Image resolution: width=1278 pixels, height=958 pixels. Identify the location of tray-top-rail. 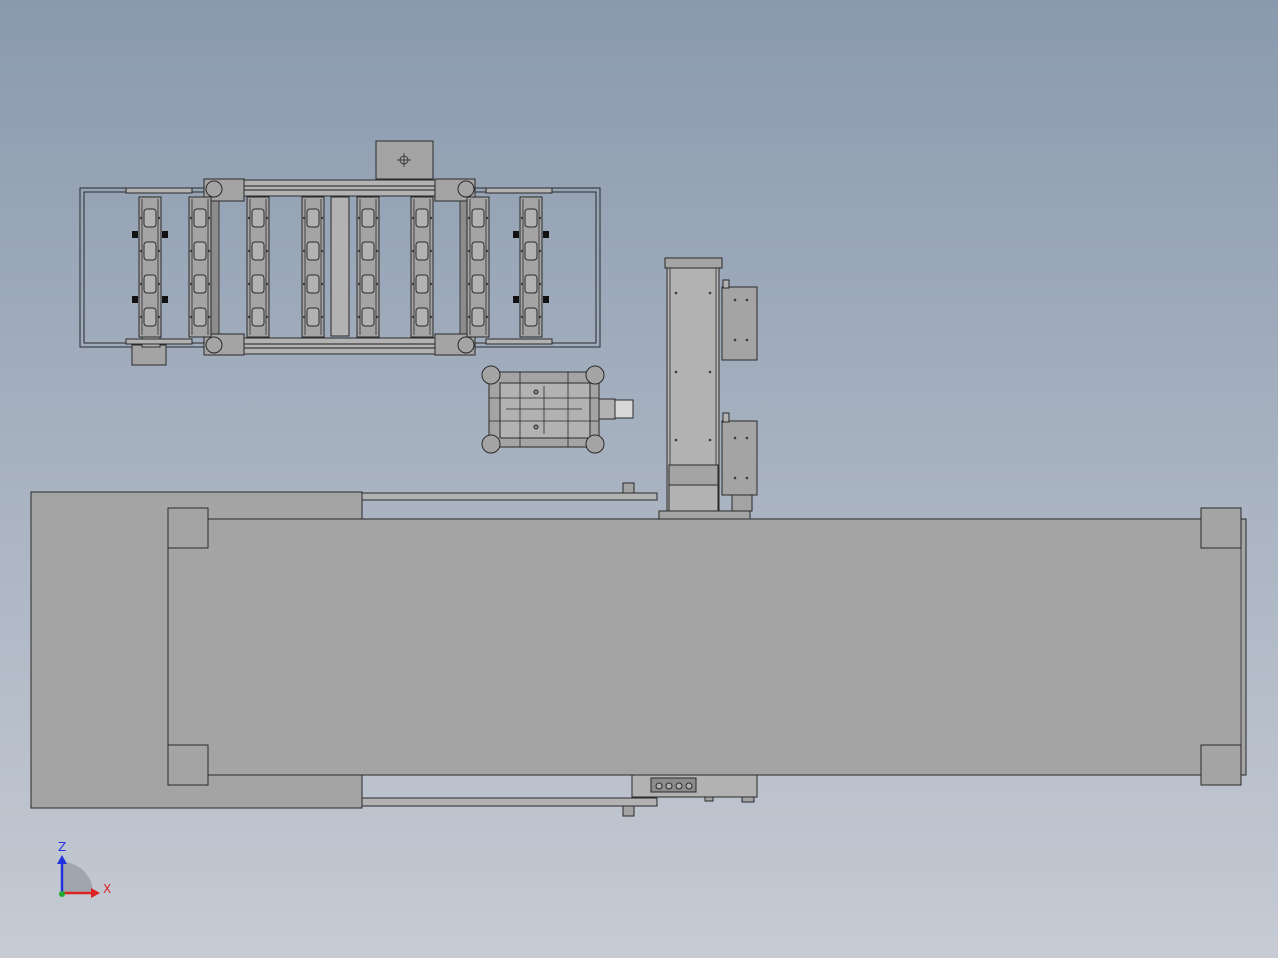
(340, 188).